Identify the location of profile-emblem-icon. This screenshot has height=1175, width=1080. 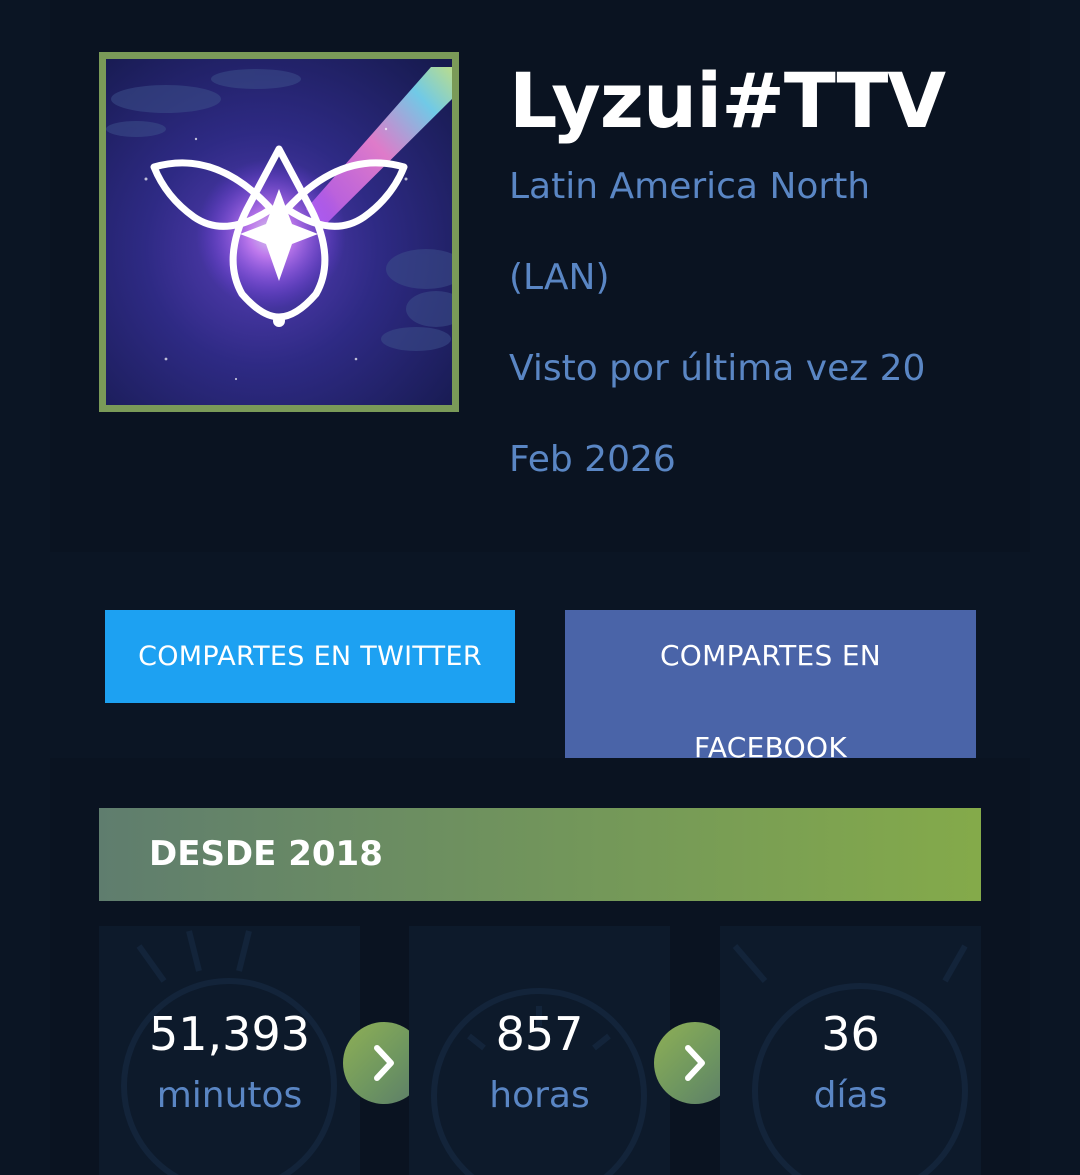
(279, 232).